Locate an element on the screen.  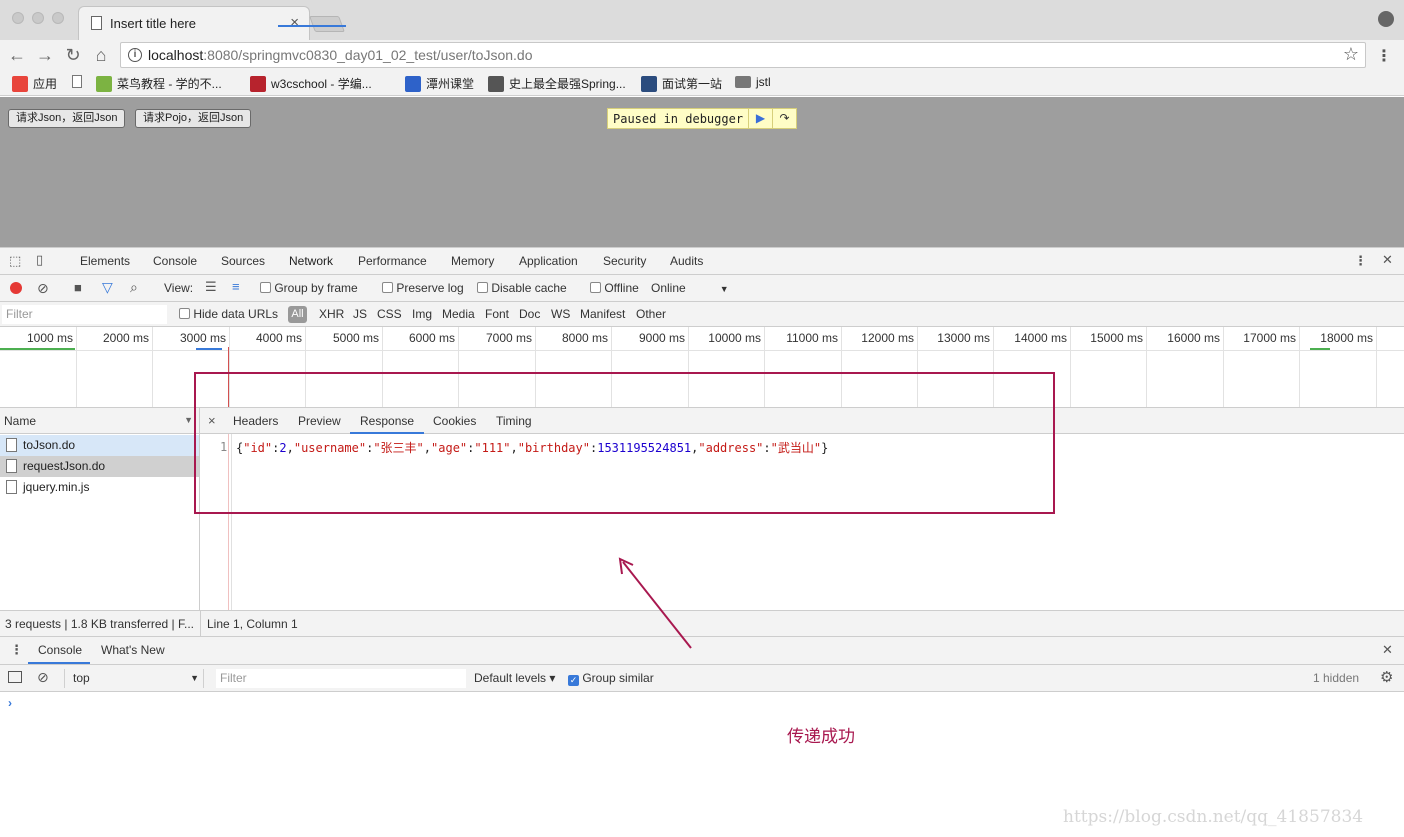
filter-type-js: JS is located at coordinates (360, 314).